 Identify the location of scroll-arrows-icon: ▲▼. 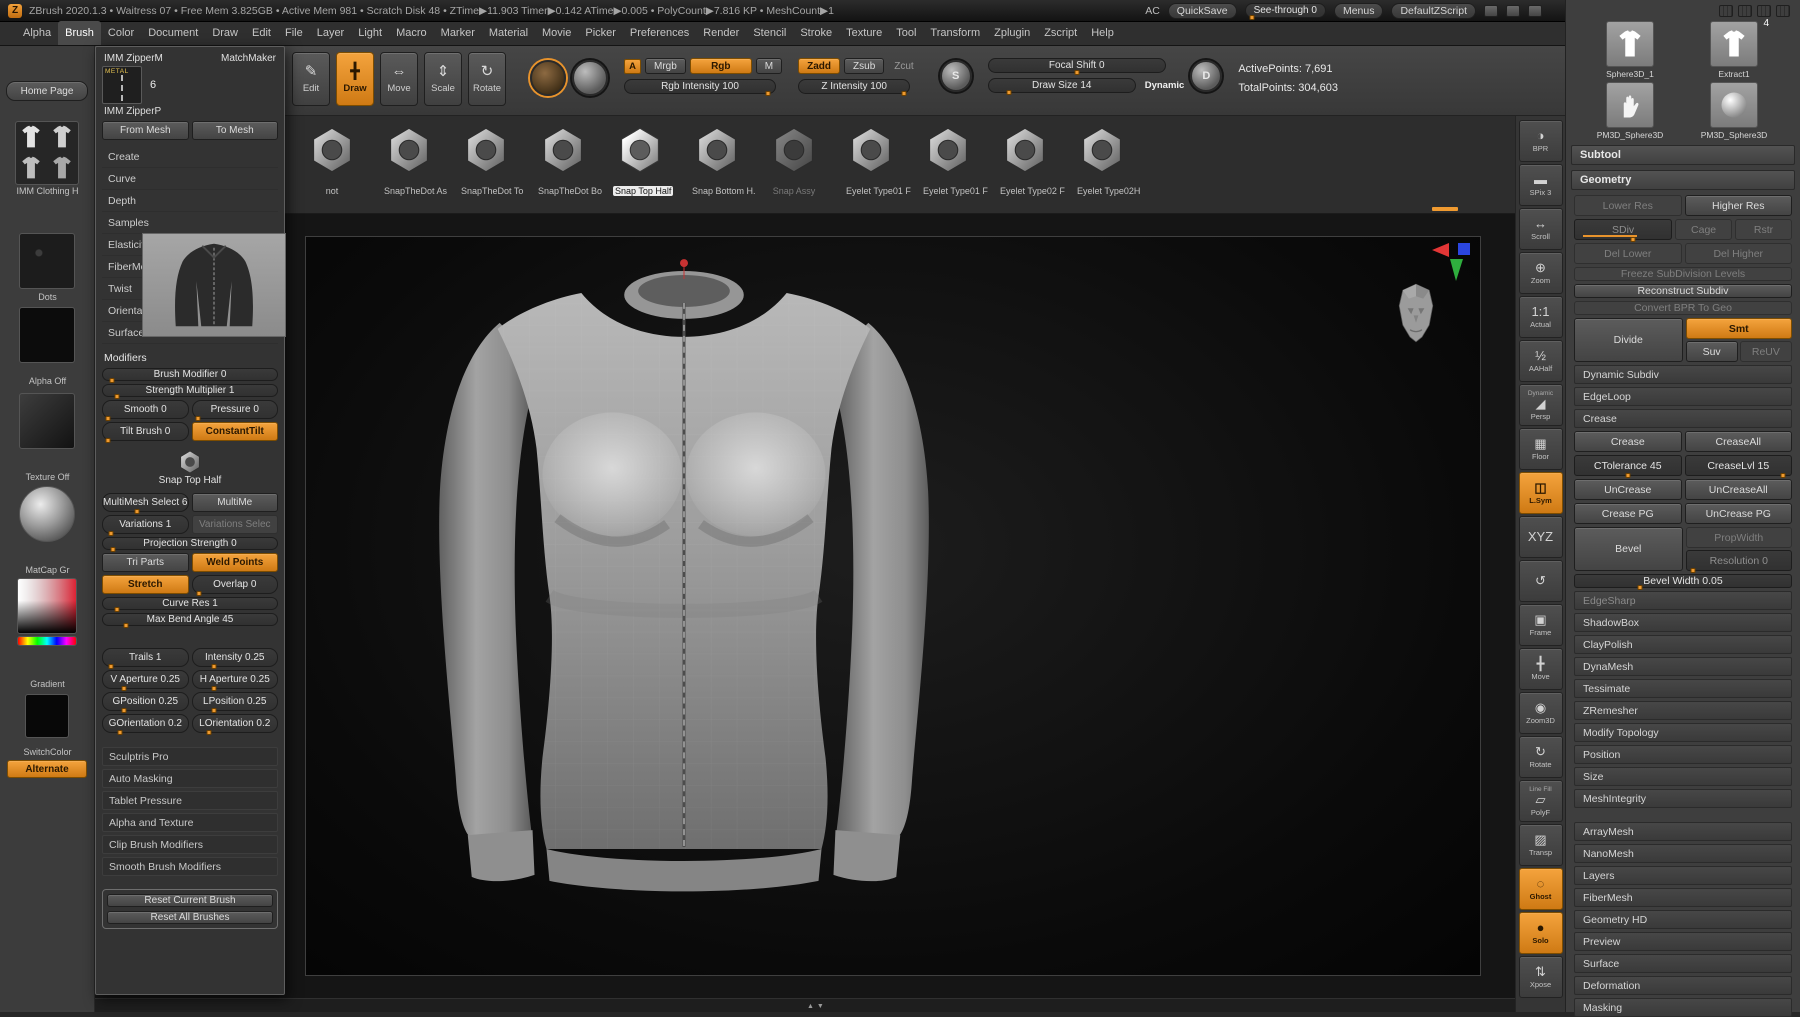
(817, 1006).